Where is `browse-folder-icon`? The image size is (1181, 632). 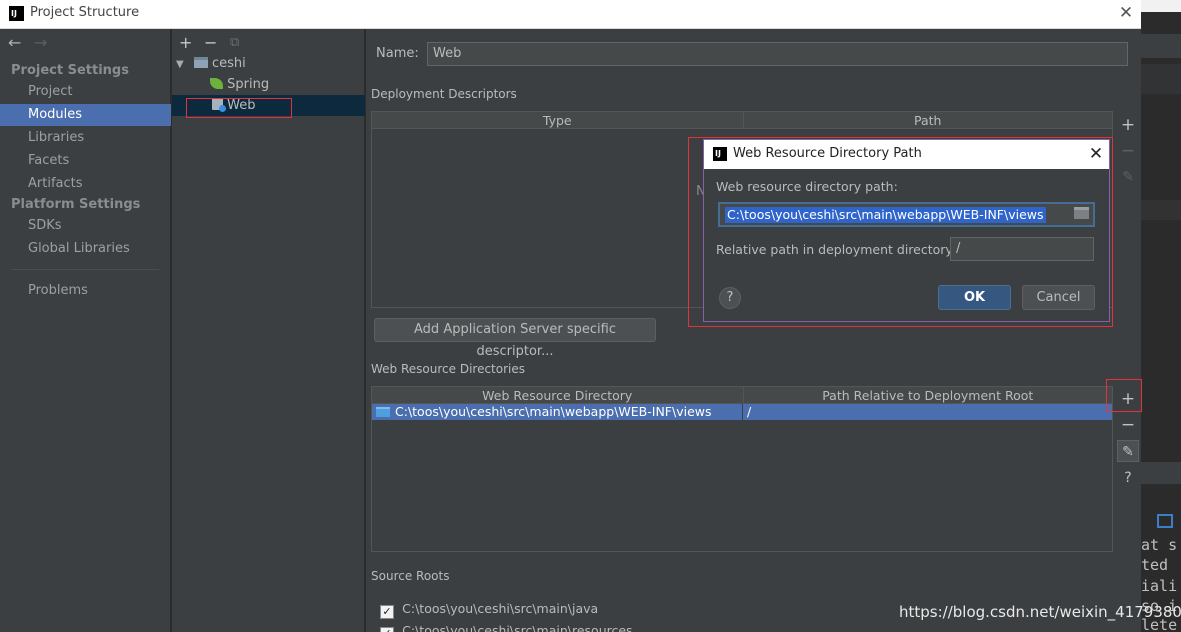
browse-folder-icon is located at coordinates (1081, 213).